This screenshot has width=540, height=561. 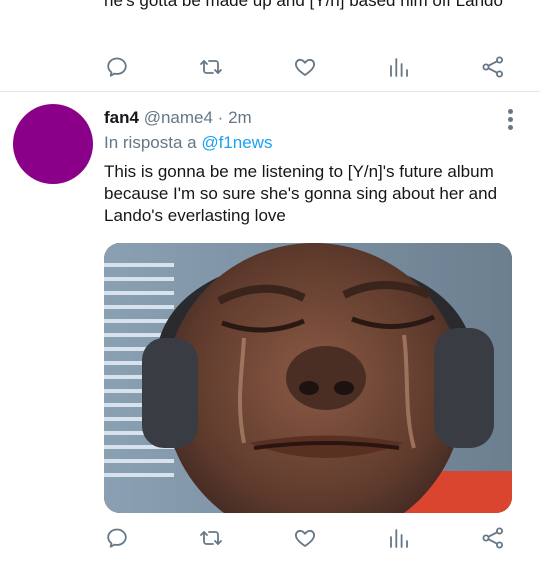 I want to click on display-name: fan4, so click(x=121, y=117).